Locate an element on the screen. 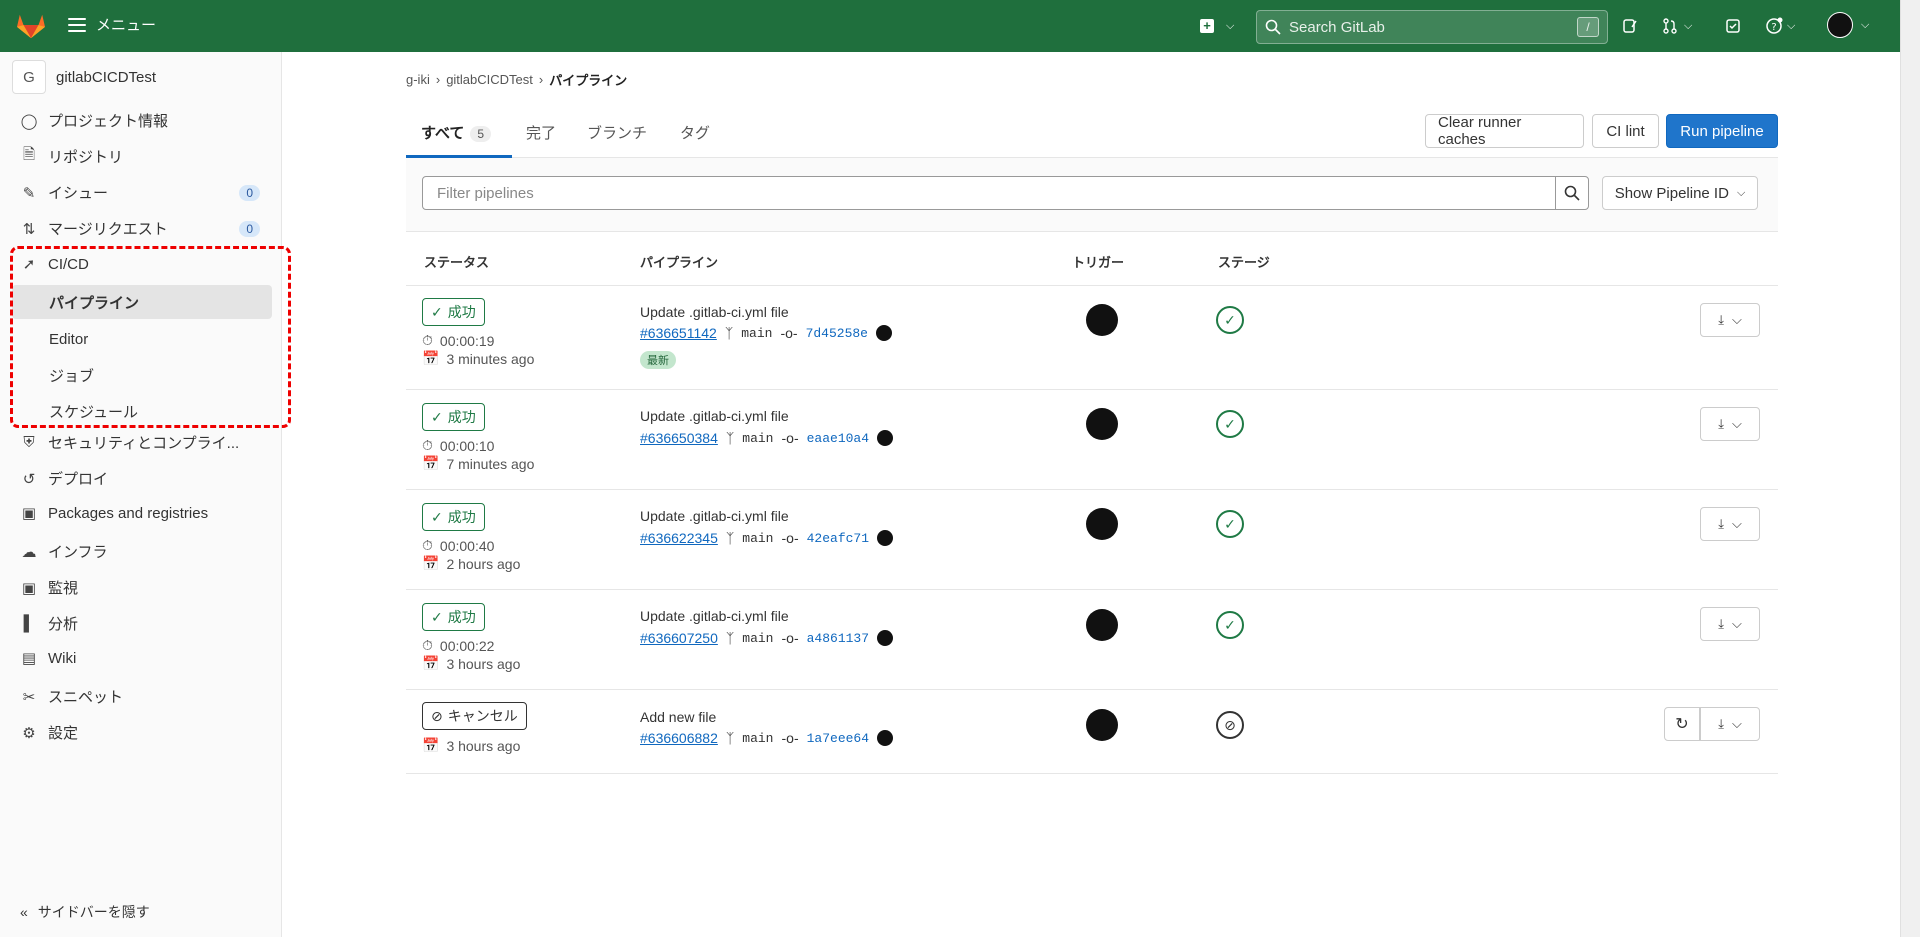  sidebar-item-wiki: ▤ Wiki is located at coordinates (140, 658).